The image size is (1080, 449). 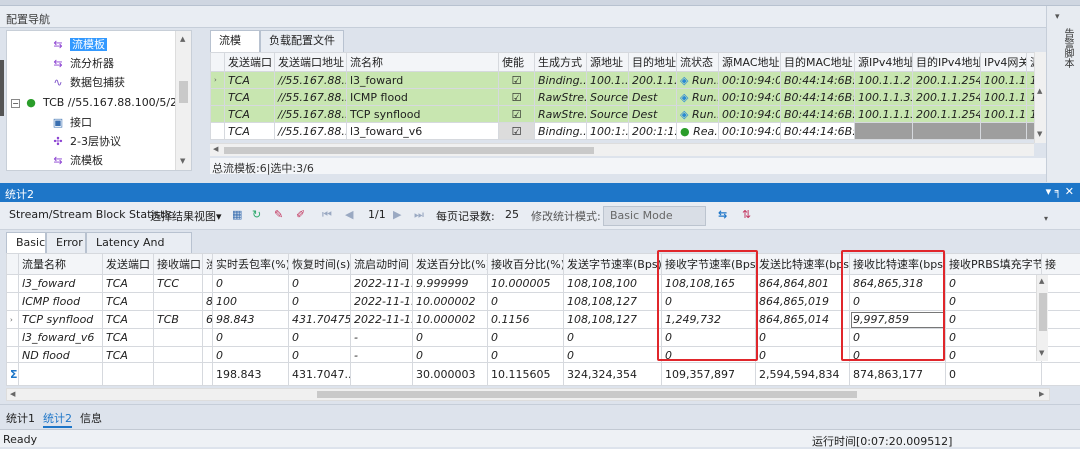 What do you see at coordinates (327, 215) in the screenshot?
I see `first-page-icon: ⏮` at bounding box center [327, 215].